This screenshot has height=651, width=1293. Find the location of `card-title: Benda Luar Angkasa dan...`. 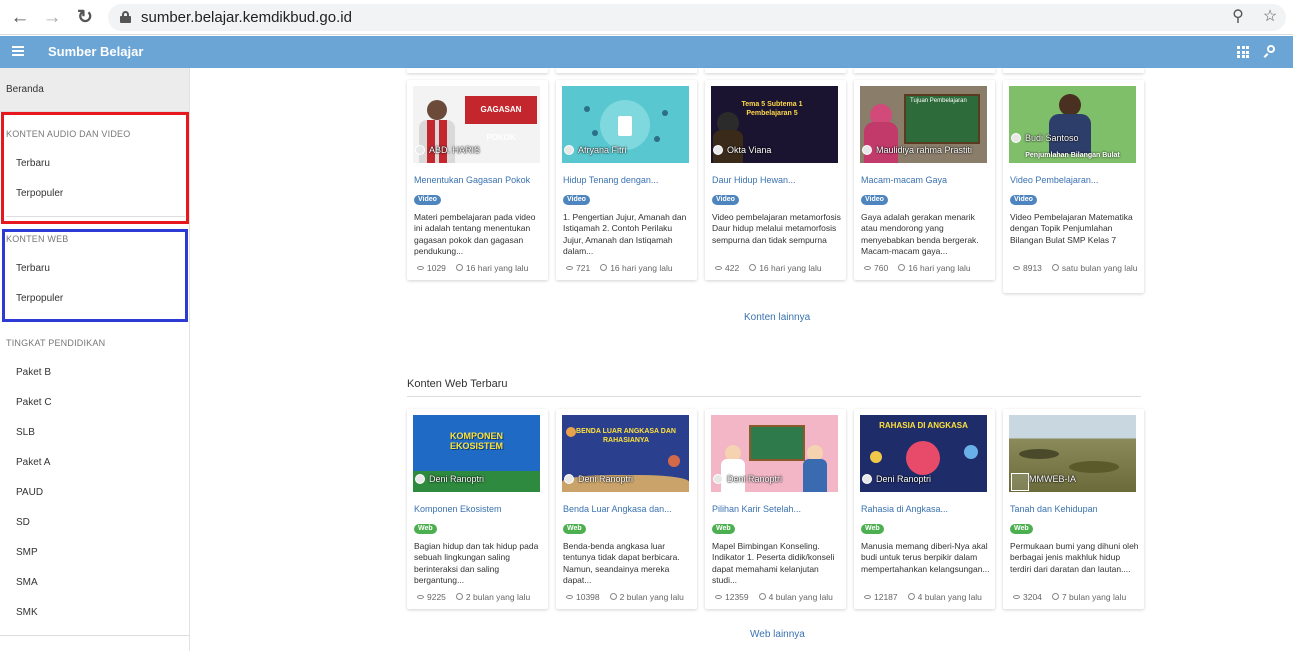

card-title: Benda Luar Angkasa dan... is located at coordinates (617, 509).